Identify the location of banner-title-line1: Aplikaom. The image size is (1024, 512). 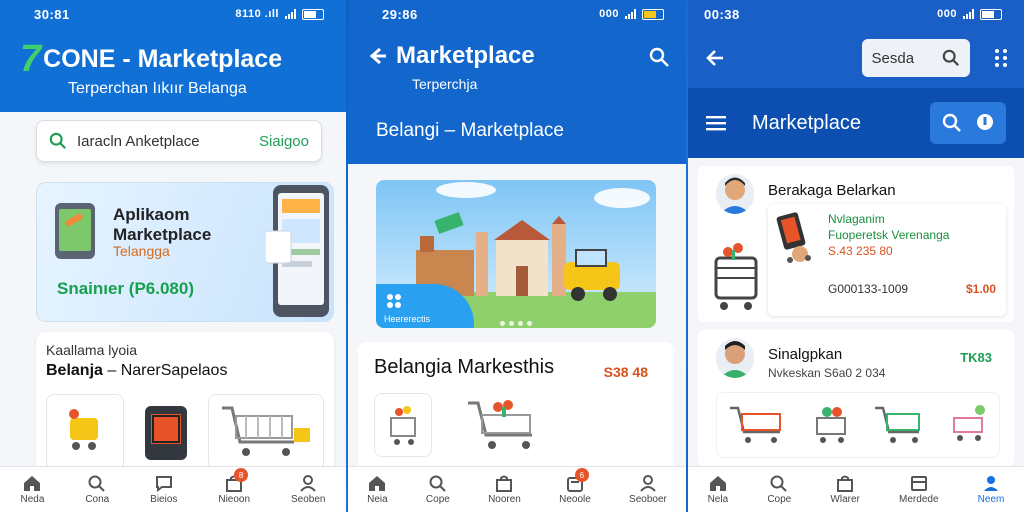
(151, 214).